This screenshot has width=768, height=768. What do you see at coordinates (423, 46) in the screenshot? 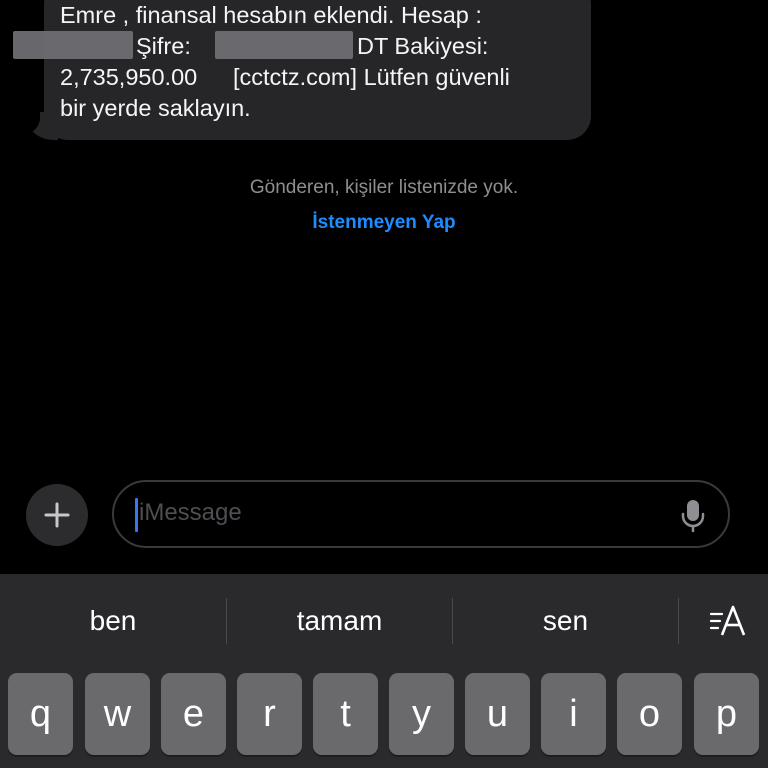
I see `message-balance-label: DT Bakiyesi:` at bounding box center [423, 46].